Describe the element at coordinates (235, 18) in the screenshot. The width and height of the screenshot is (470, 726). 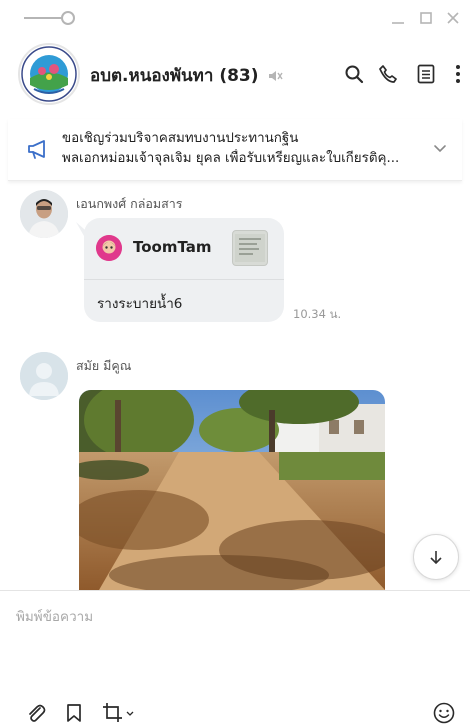
I see `title-bar` at that location.